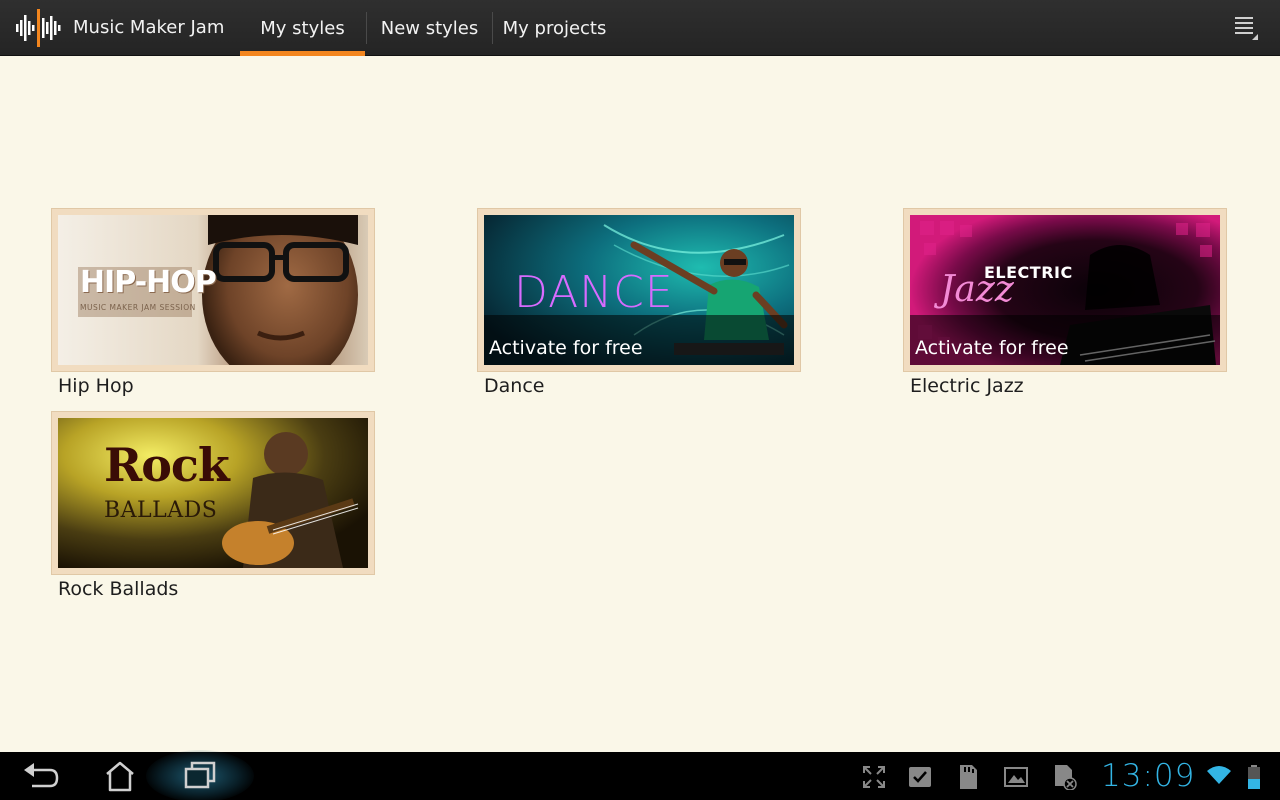 This screenshot has height=800, width=1280. What do you see at coordinates (874, 777) in the screenshot?
I see `screen-expand-icon` at bounding box center [874, 777].